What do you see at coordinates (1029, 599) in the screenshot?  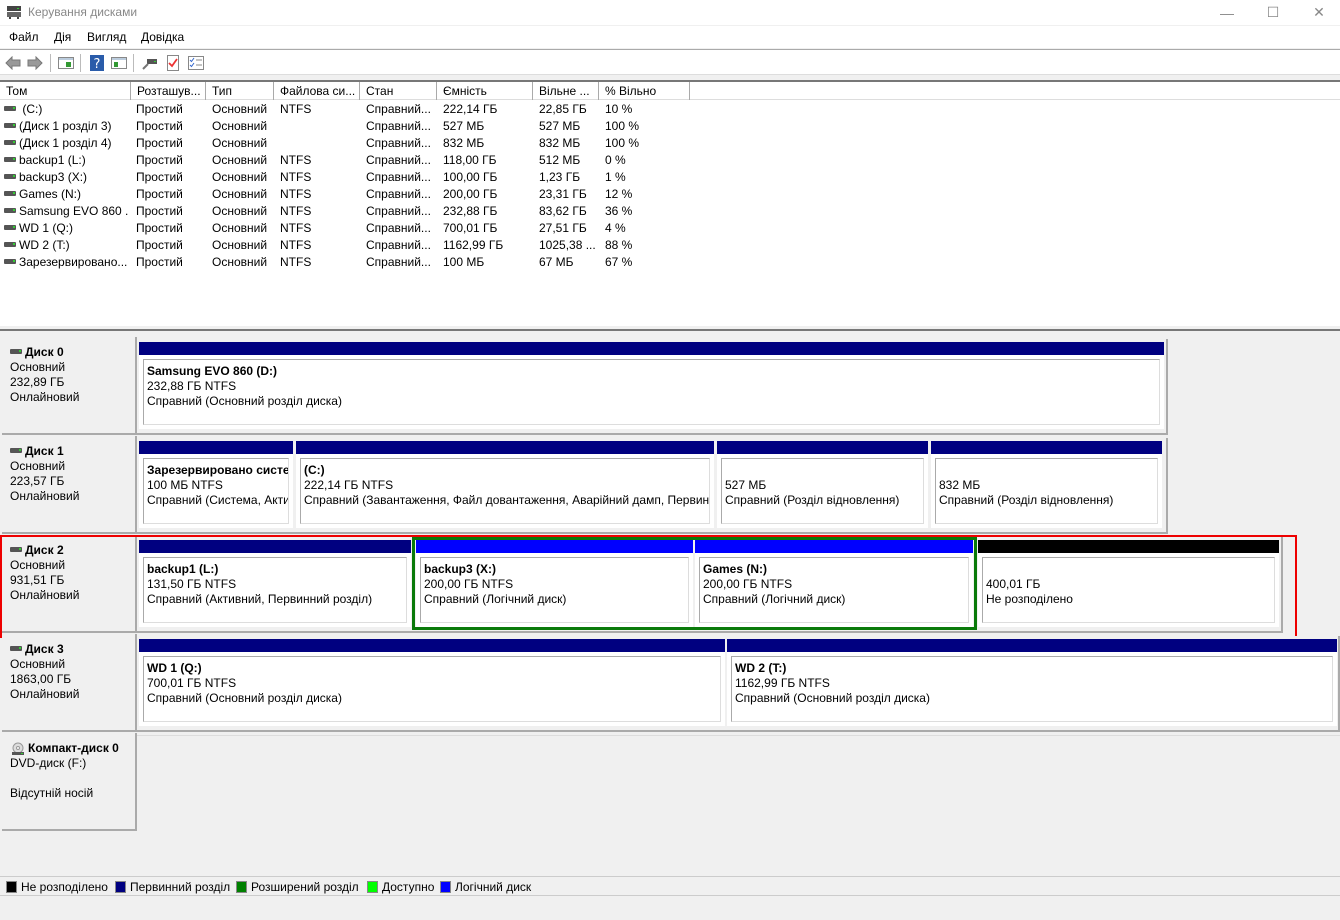 I see `partition-status: Не розподілено` at bounding box center [1029, 599].